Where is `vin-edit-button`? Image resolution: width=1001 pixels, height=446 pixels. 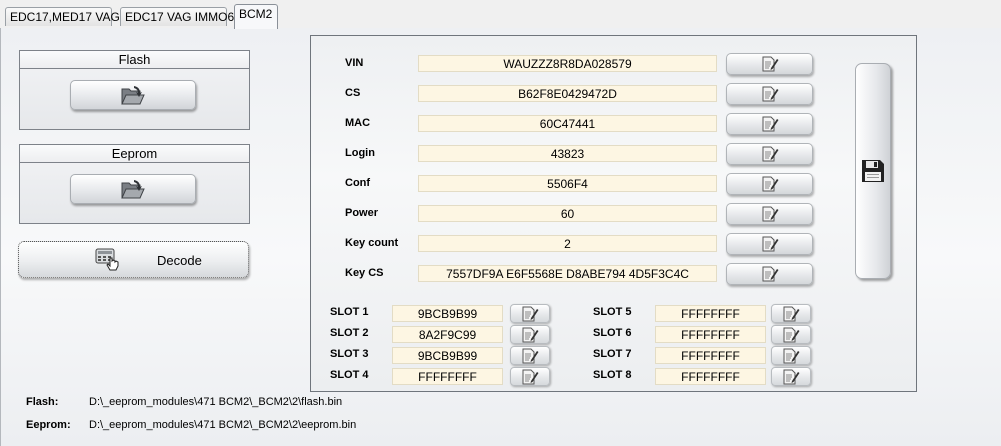
vin-edit-button is located at coordinates (769, 64).